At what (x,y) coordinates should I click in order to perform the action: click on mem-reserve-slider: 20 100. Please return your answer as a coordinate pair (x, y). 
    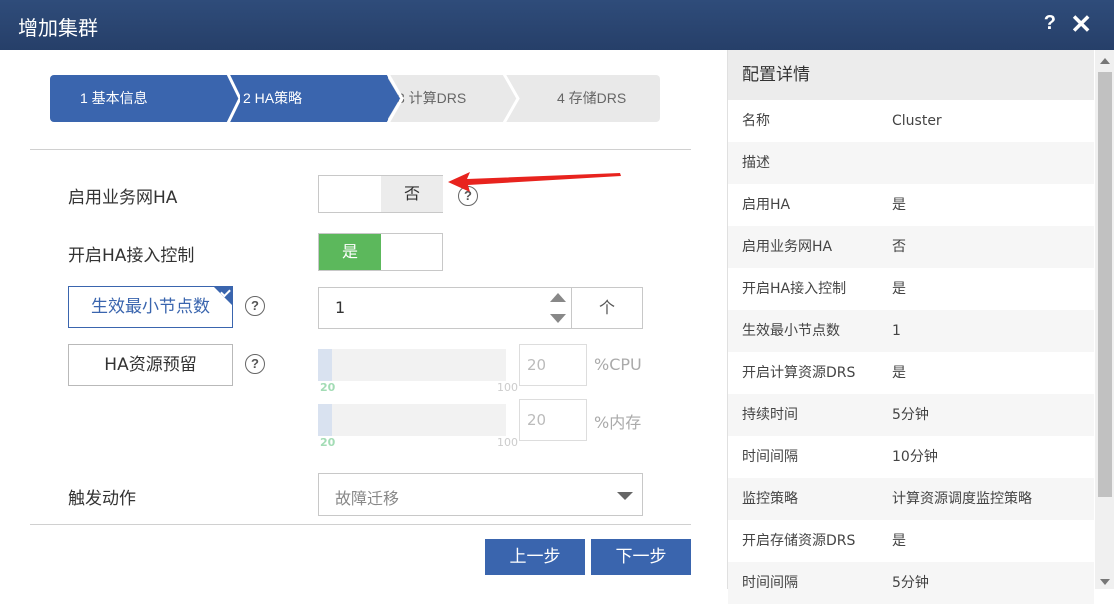
    Looking at the image, I should click on (418, 426).